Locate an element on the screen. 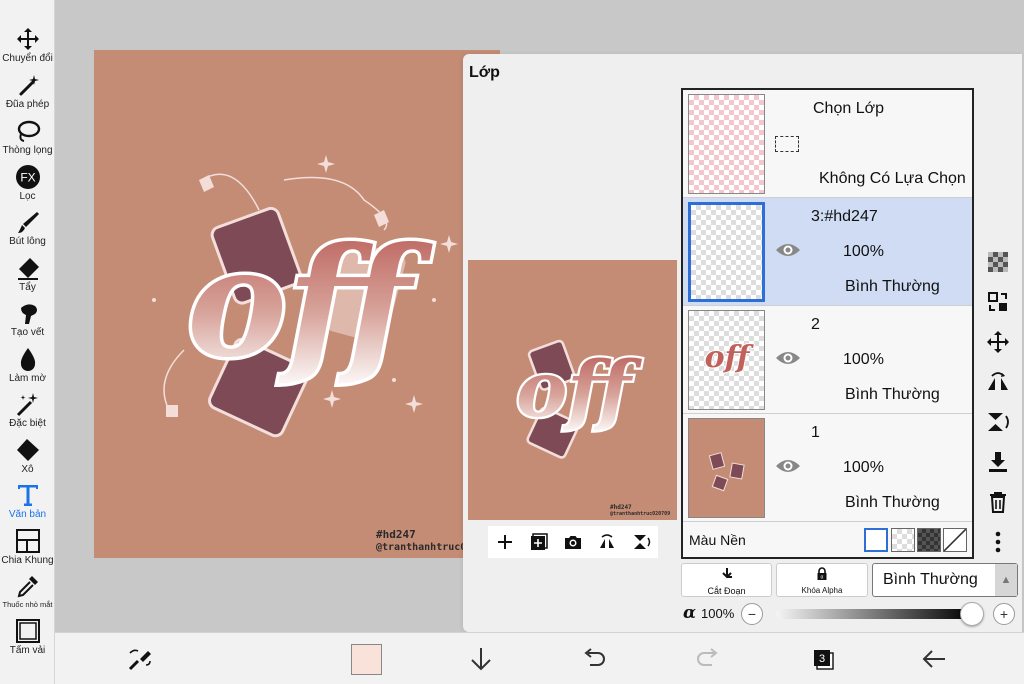 This screenshot has height=684, width=1024. bg-swatch-white is located at coordinates (876, 540).